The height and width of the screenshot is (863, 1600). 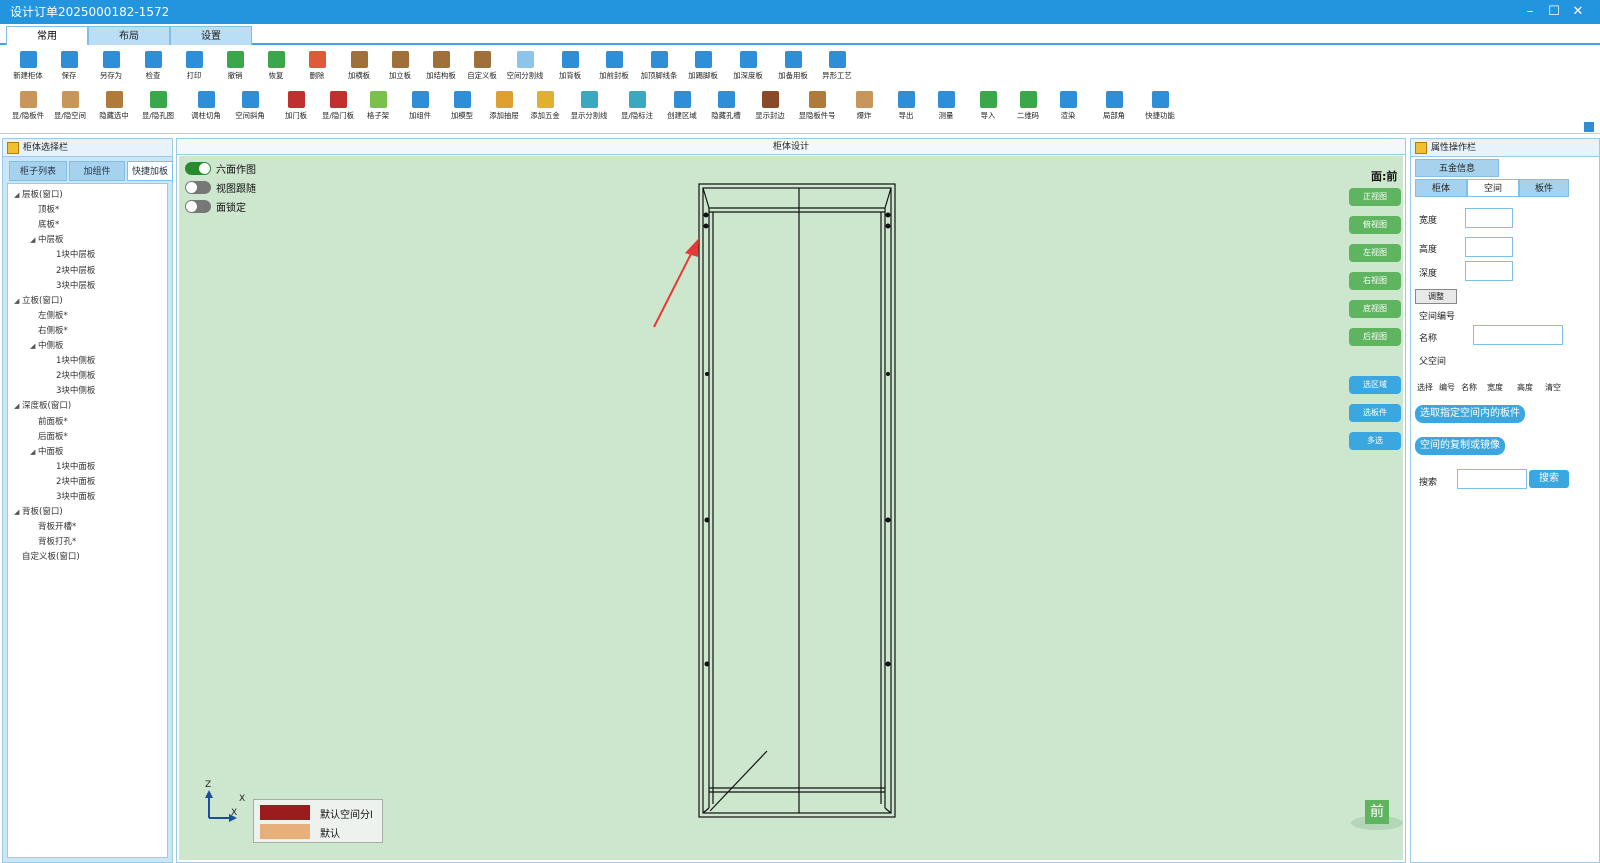 I want to click on col-width: 宽度, so click(x=1495, y=387).